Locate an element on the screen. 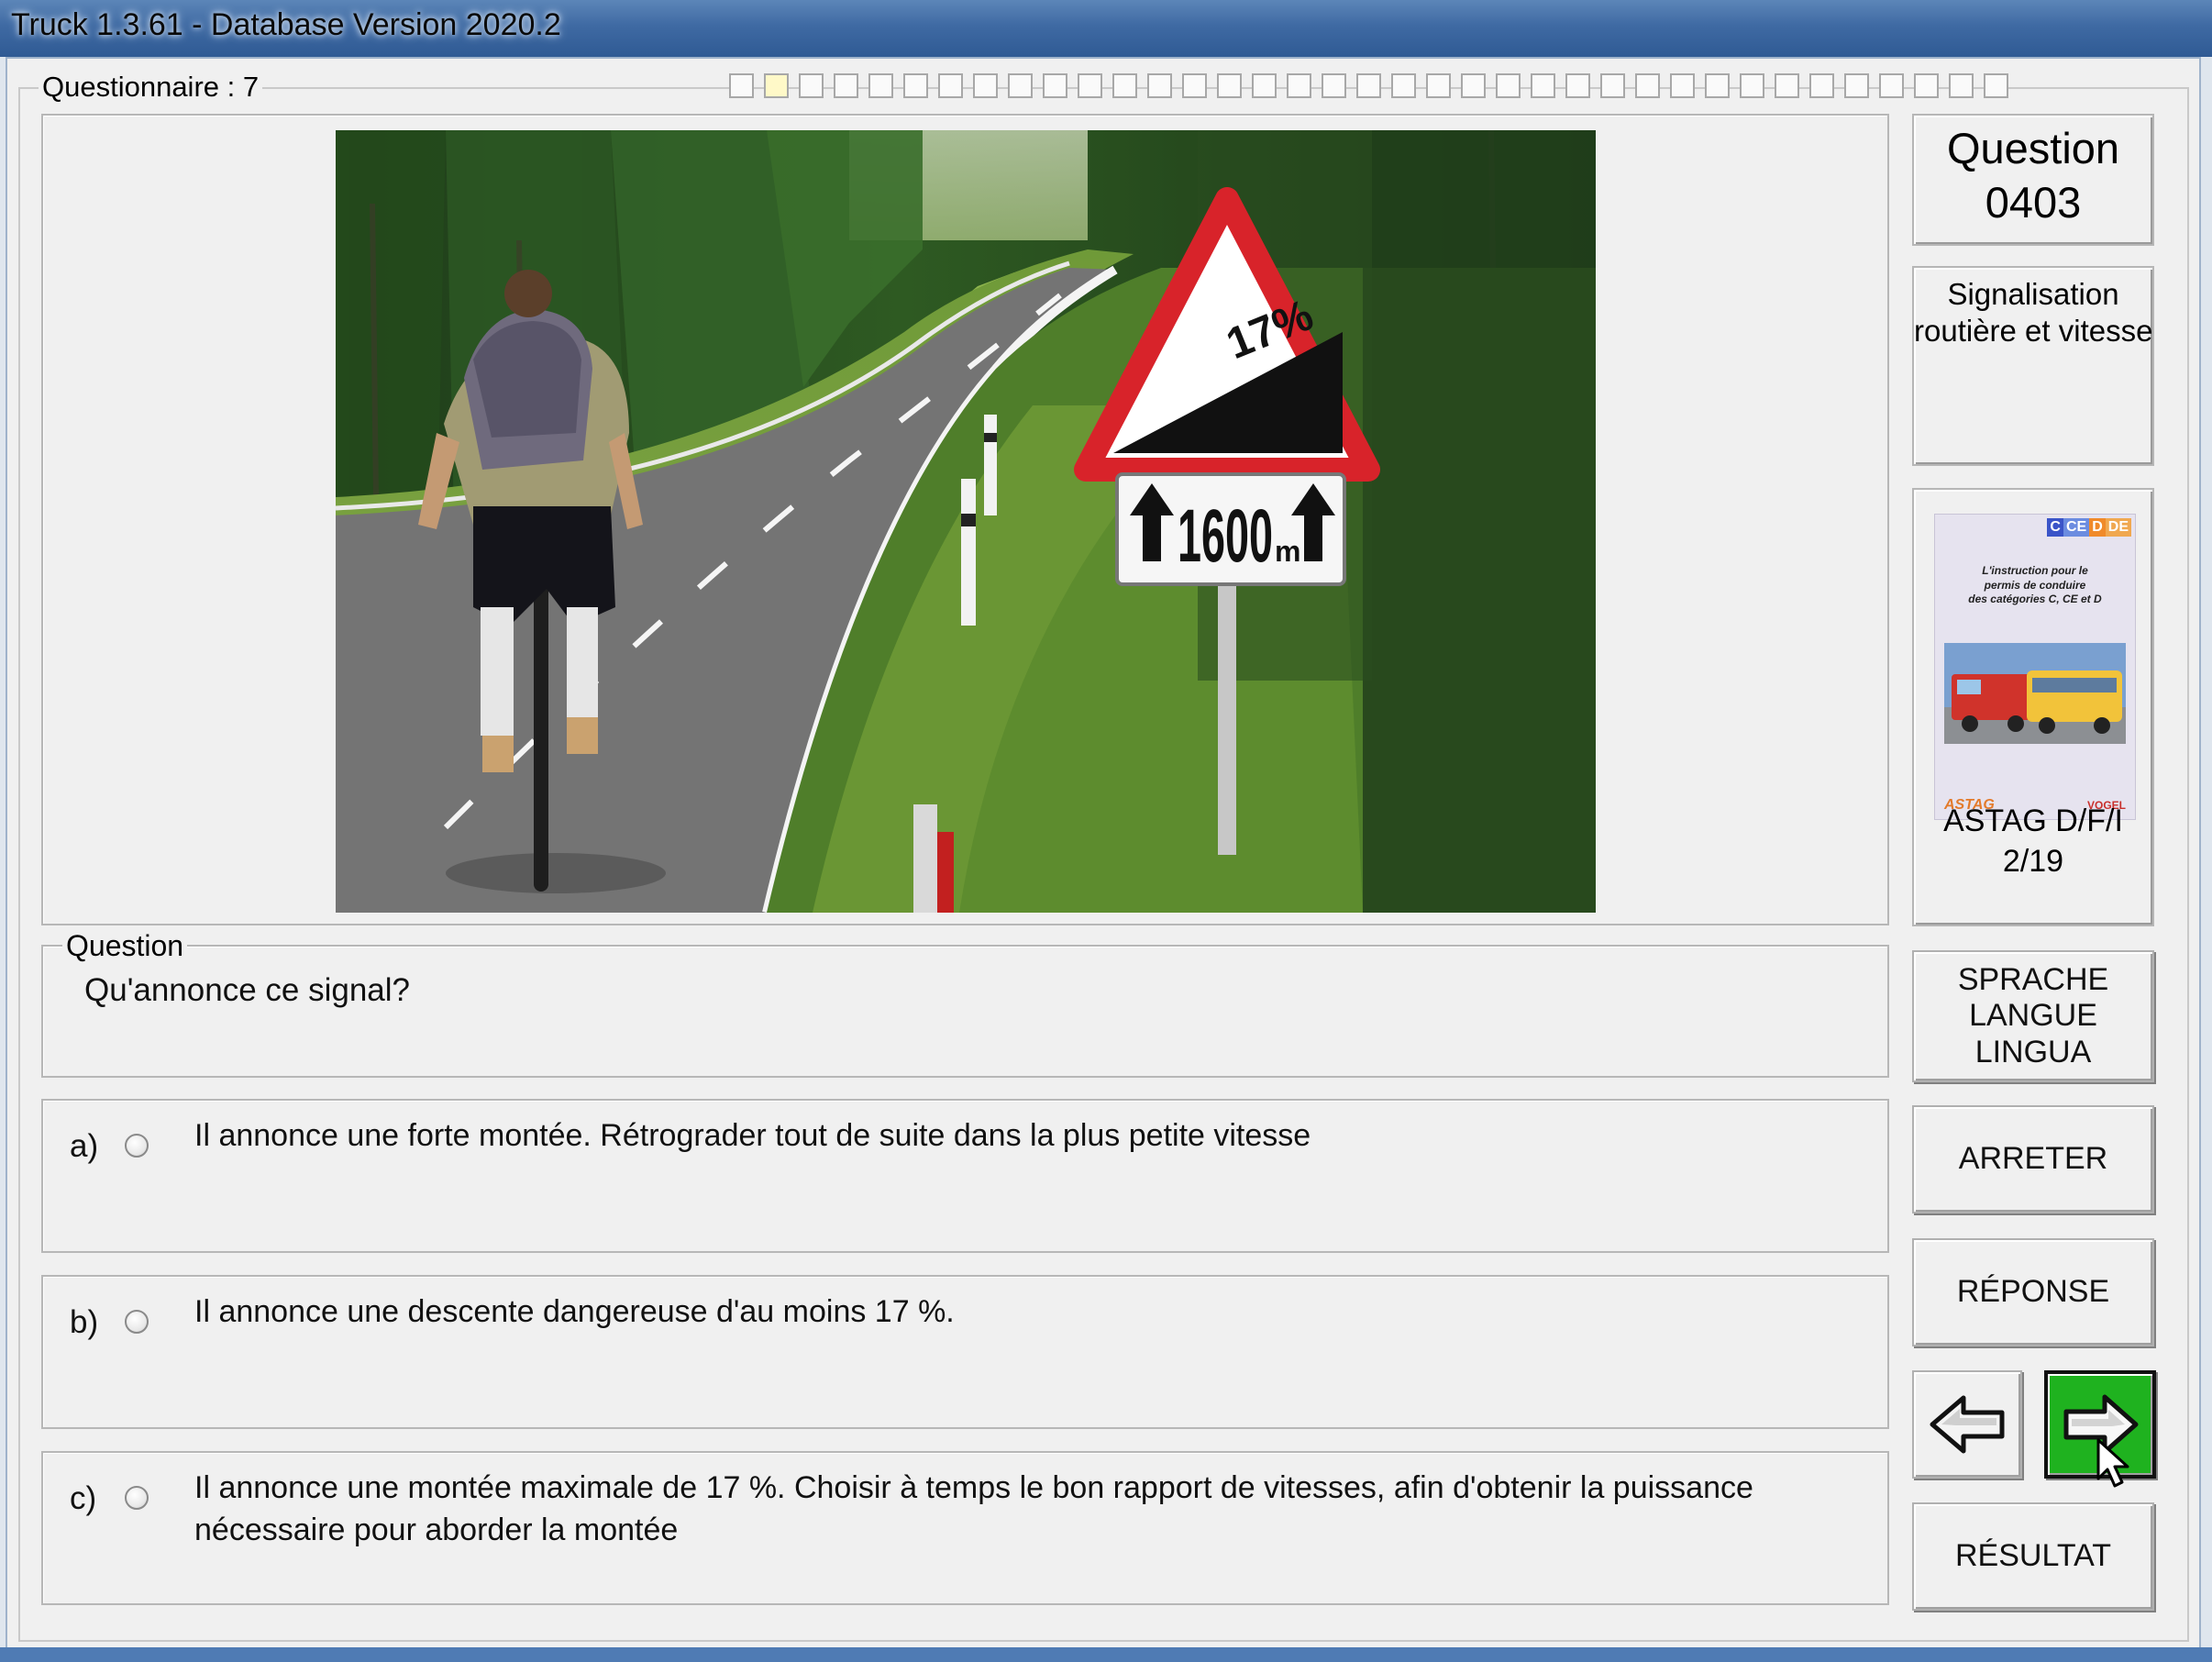 The image size is (2212, 1662). category-panel: Signalisation routière et vitesse is located at coordinates (2033, 366).